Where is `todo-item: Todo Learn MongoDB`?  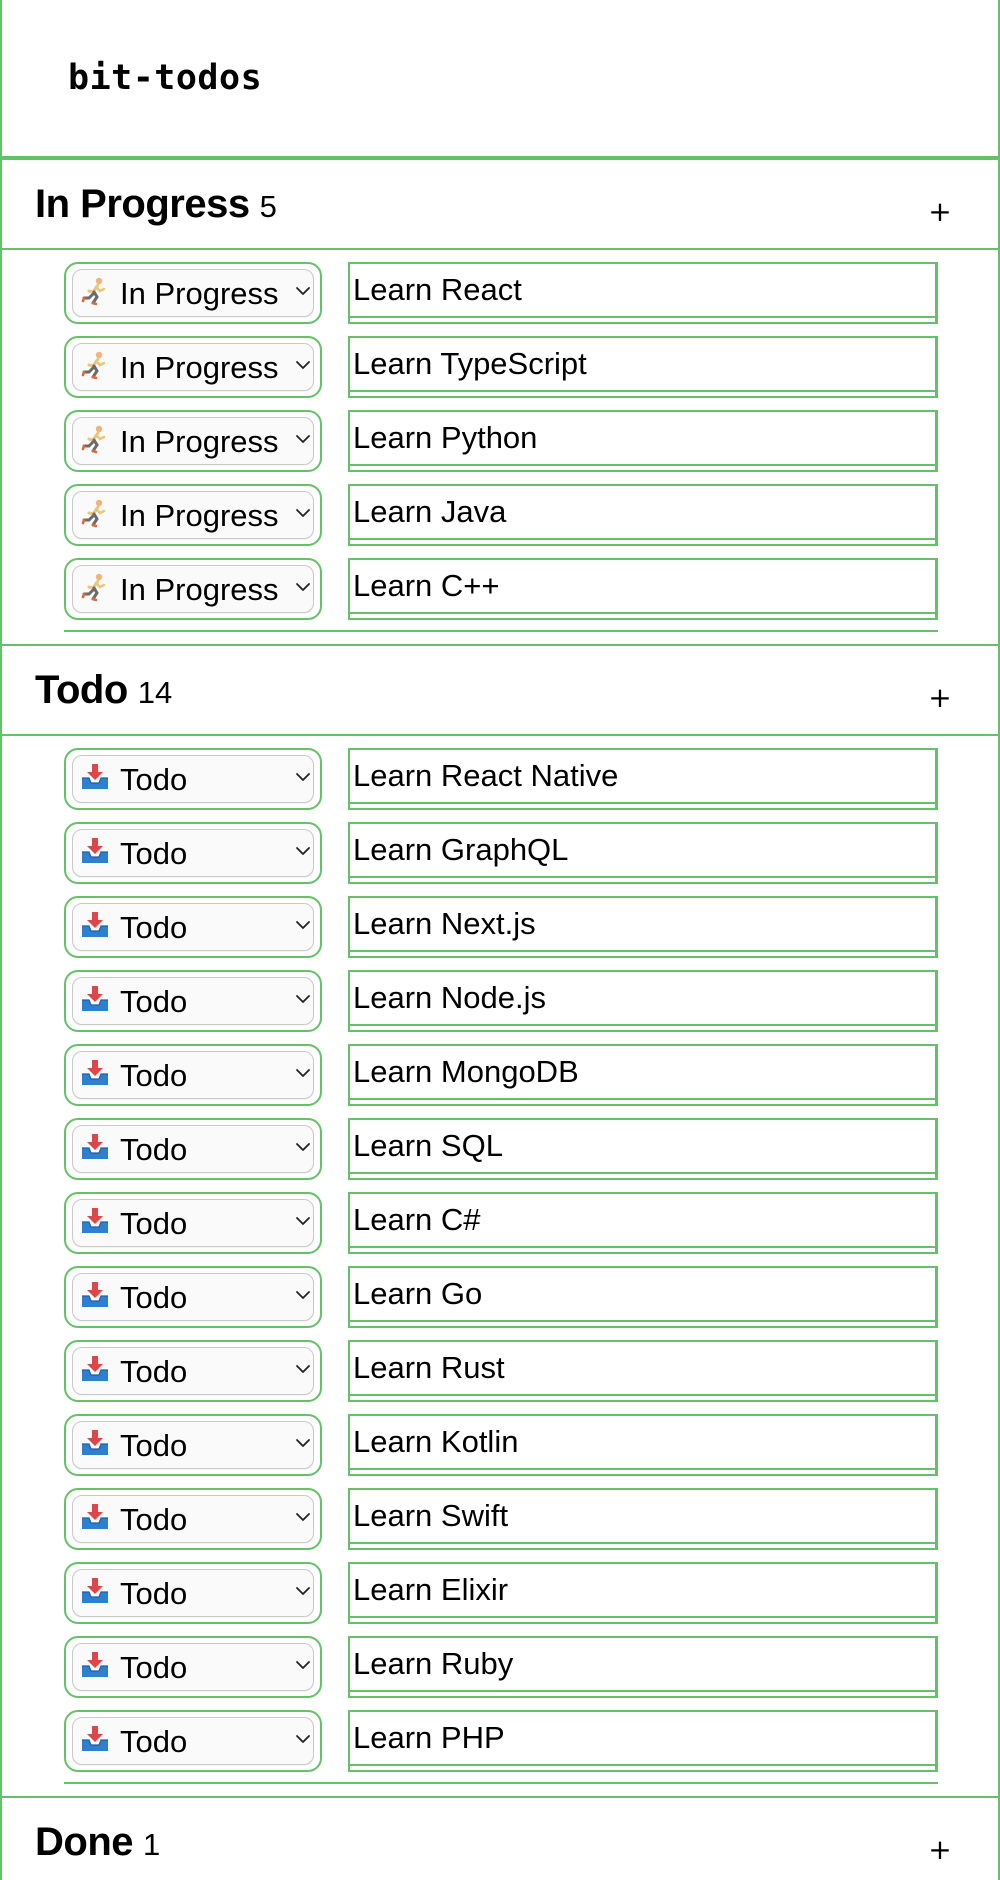 todo-item: Todo Learn MongoDB is located at coordinates (500, 1081).